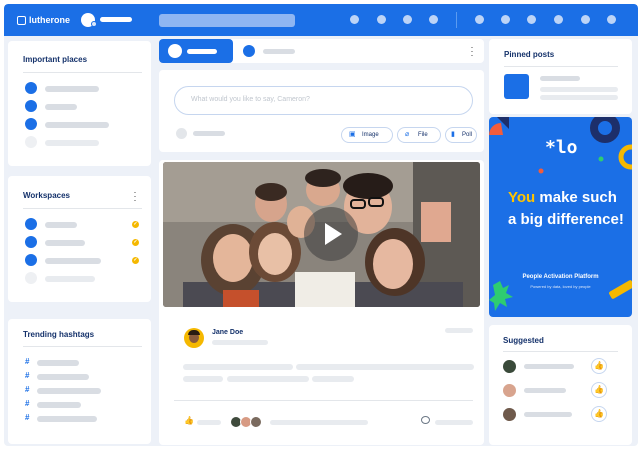 This screenshot has height=450, width=642. I want to click on promo-headline-highlight: You, so click(522, 197).